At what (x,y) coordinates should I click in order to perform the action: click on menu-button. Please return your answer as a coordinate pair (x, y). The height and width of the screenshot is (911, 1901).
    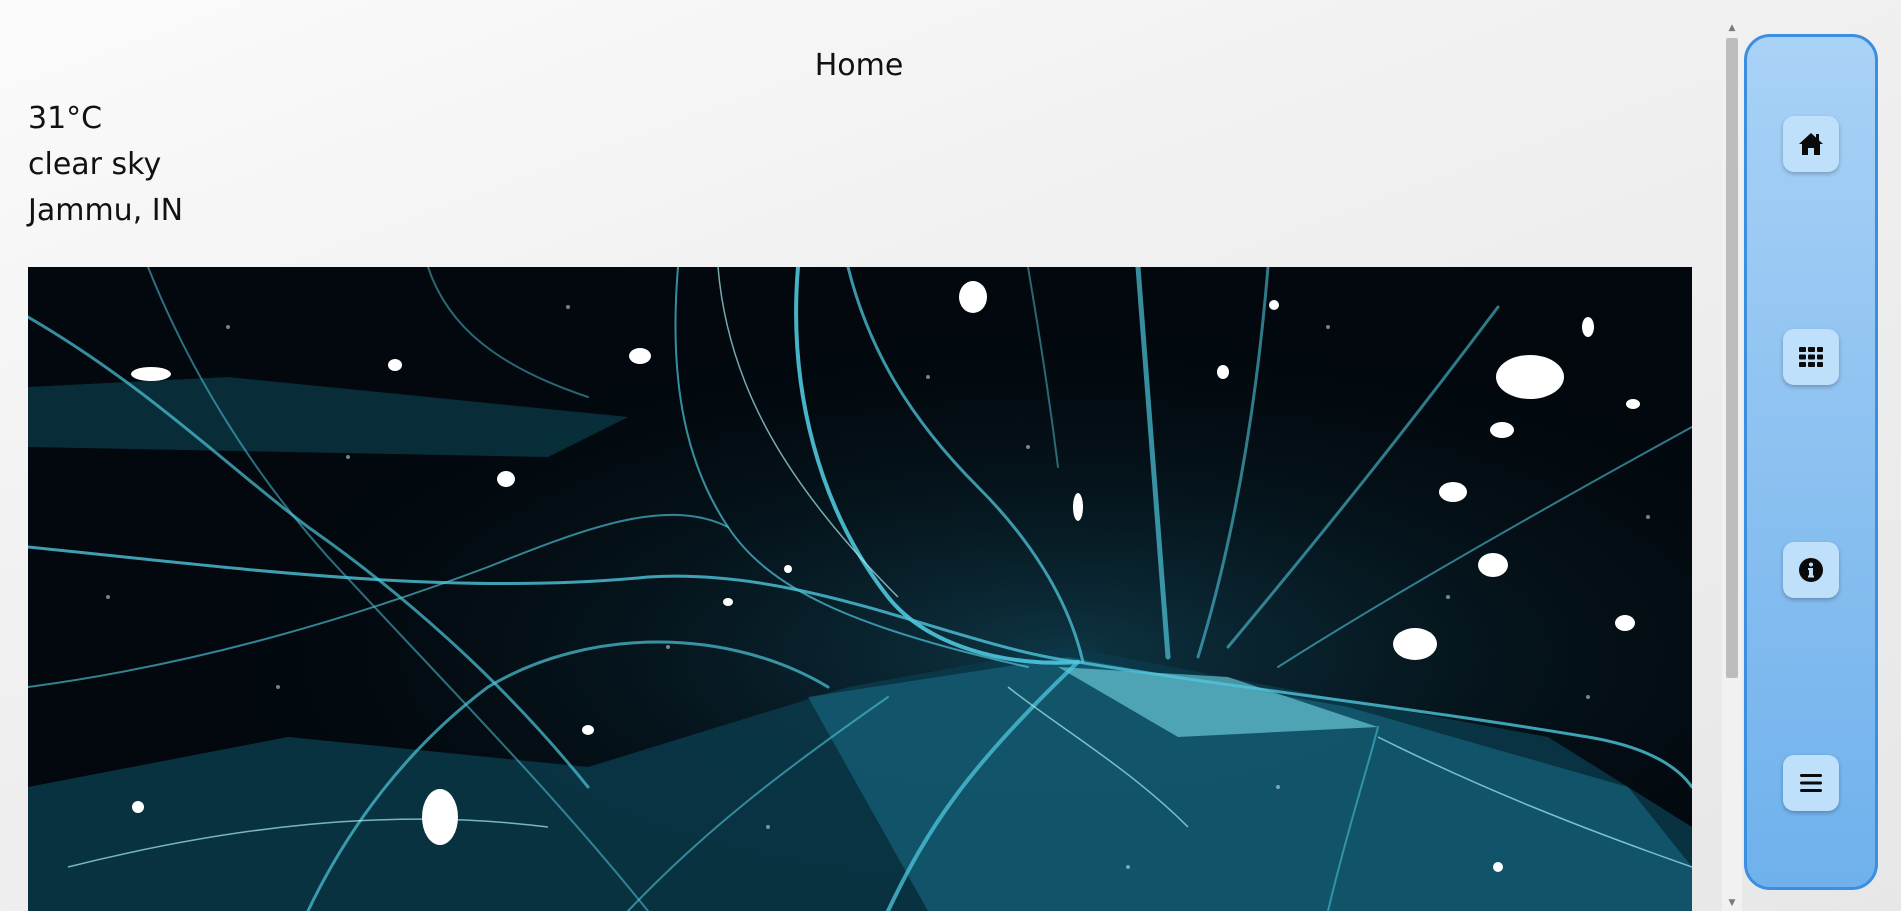
    Looking at the image, I should click on (1811, 783).